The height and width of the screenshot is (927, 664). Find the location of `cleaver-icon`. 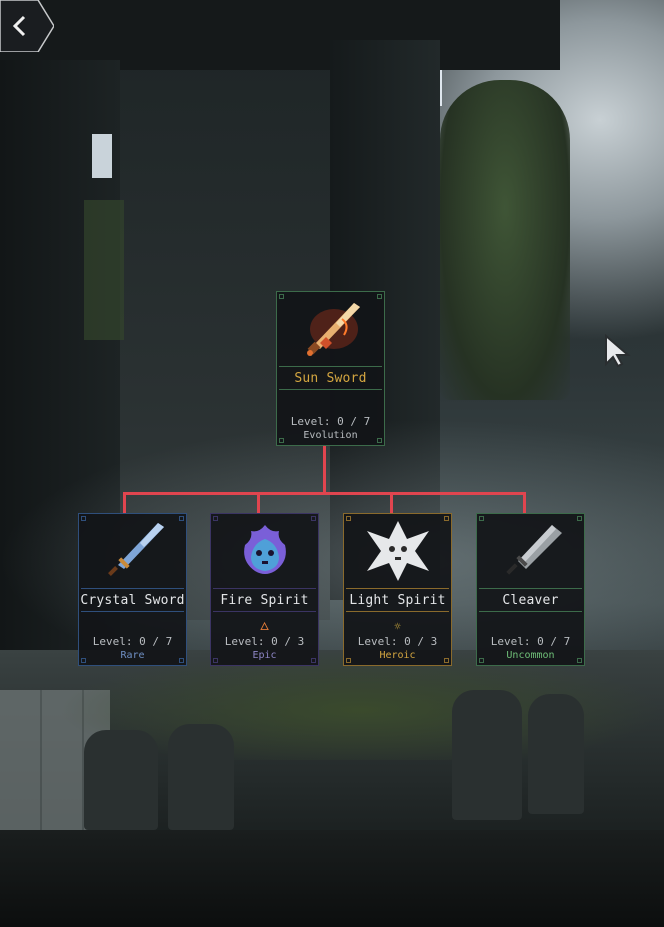

cleaver-icon is located at coordinates (530, 551).